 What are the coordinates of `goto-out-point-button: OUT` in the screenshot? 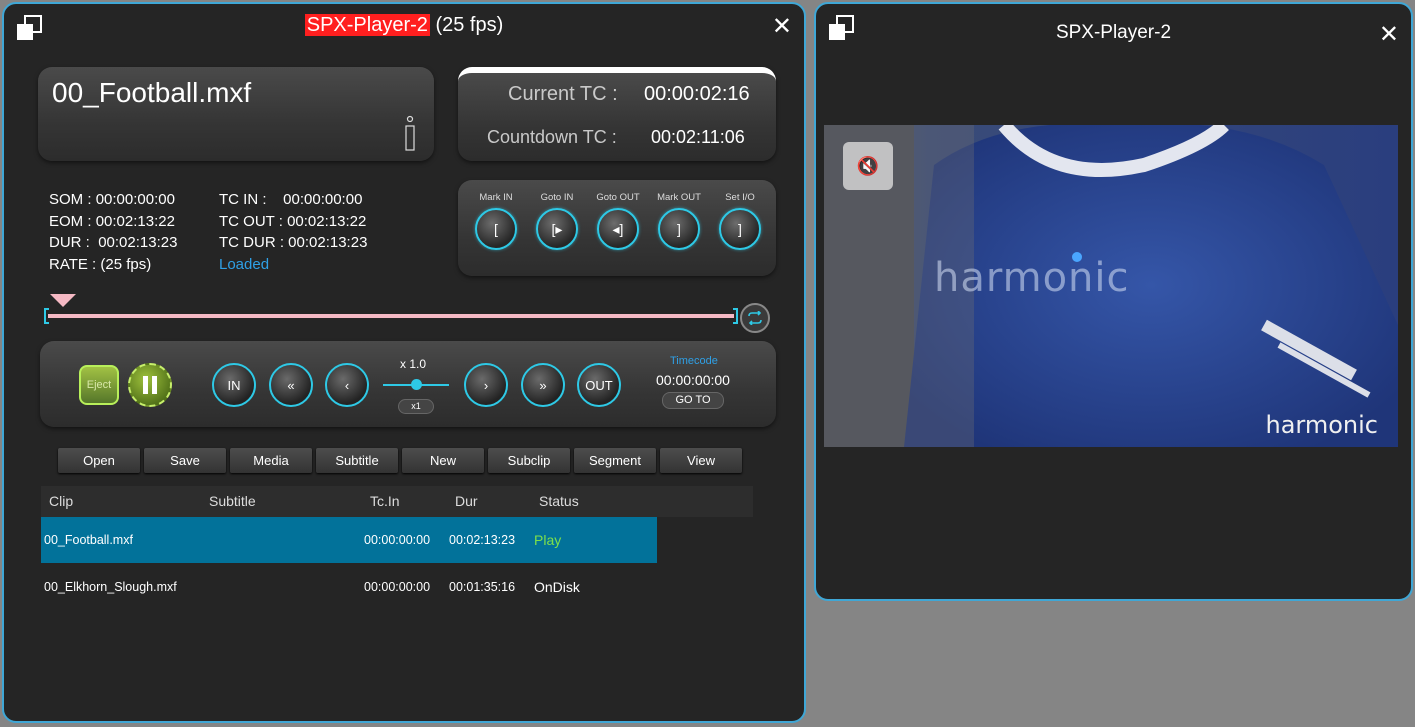 It's located at (599, 385).